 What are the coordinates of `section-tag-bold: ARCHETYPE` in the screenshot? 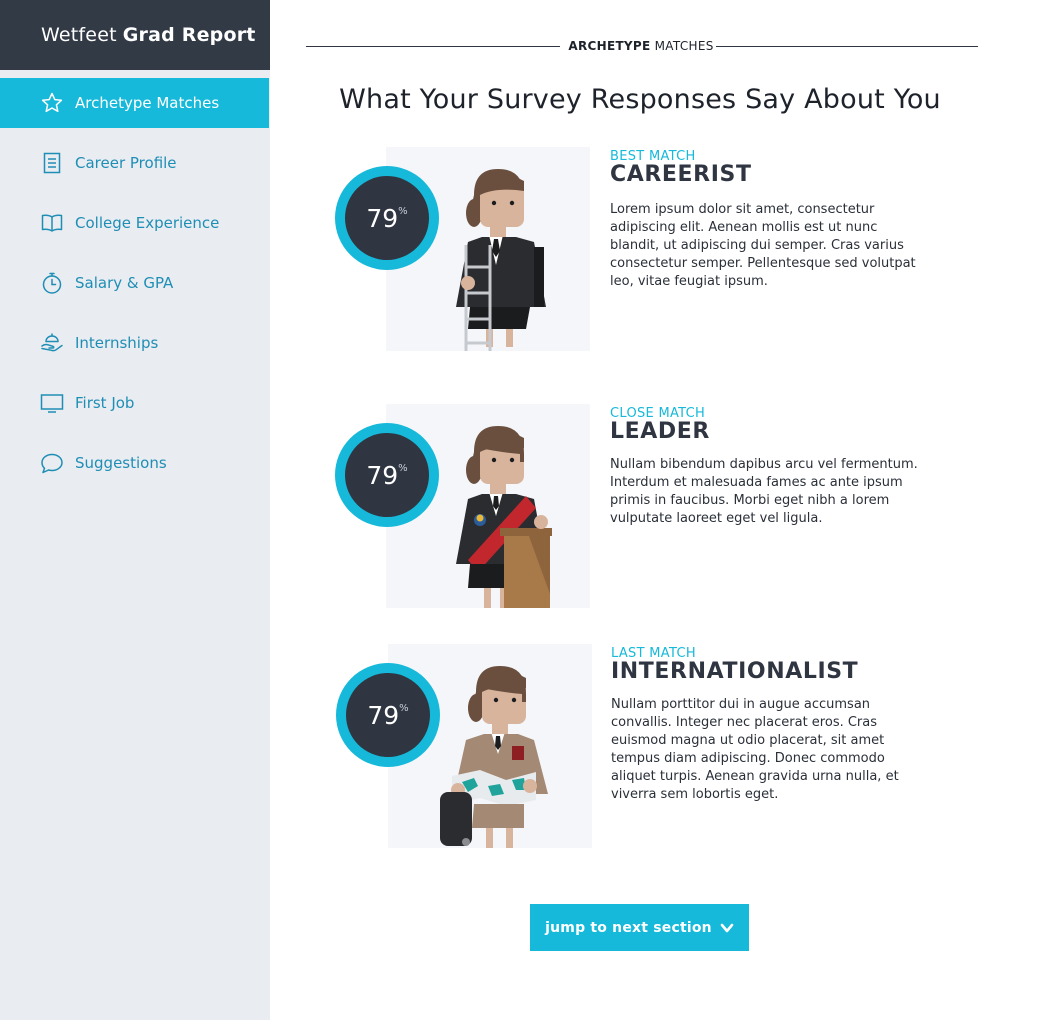 It's located at (609, 46).